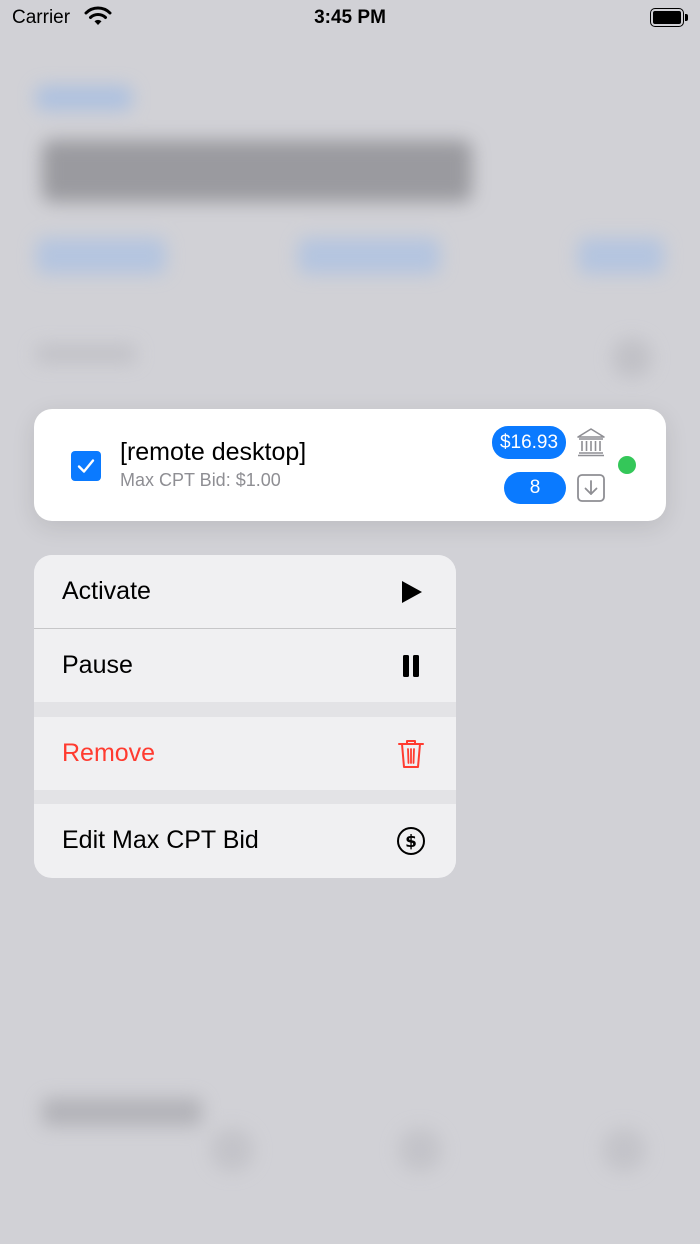 This screenshot has height=1244, width=700. What do you see at coordinates (535, 488) in the screenshot?
I see `installs-badge: 8` at bounding box center [535, 488].